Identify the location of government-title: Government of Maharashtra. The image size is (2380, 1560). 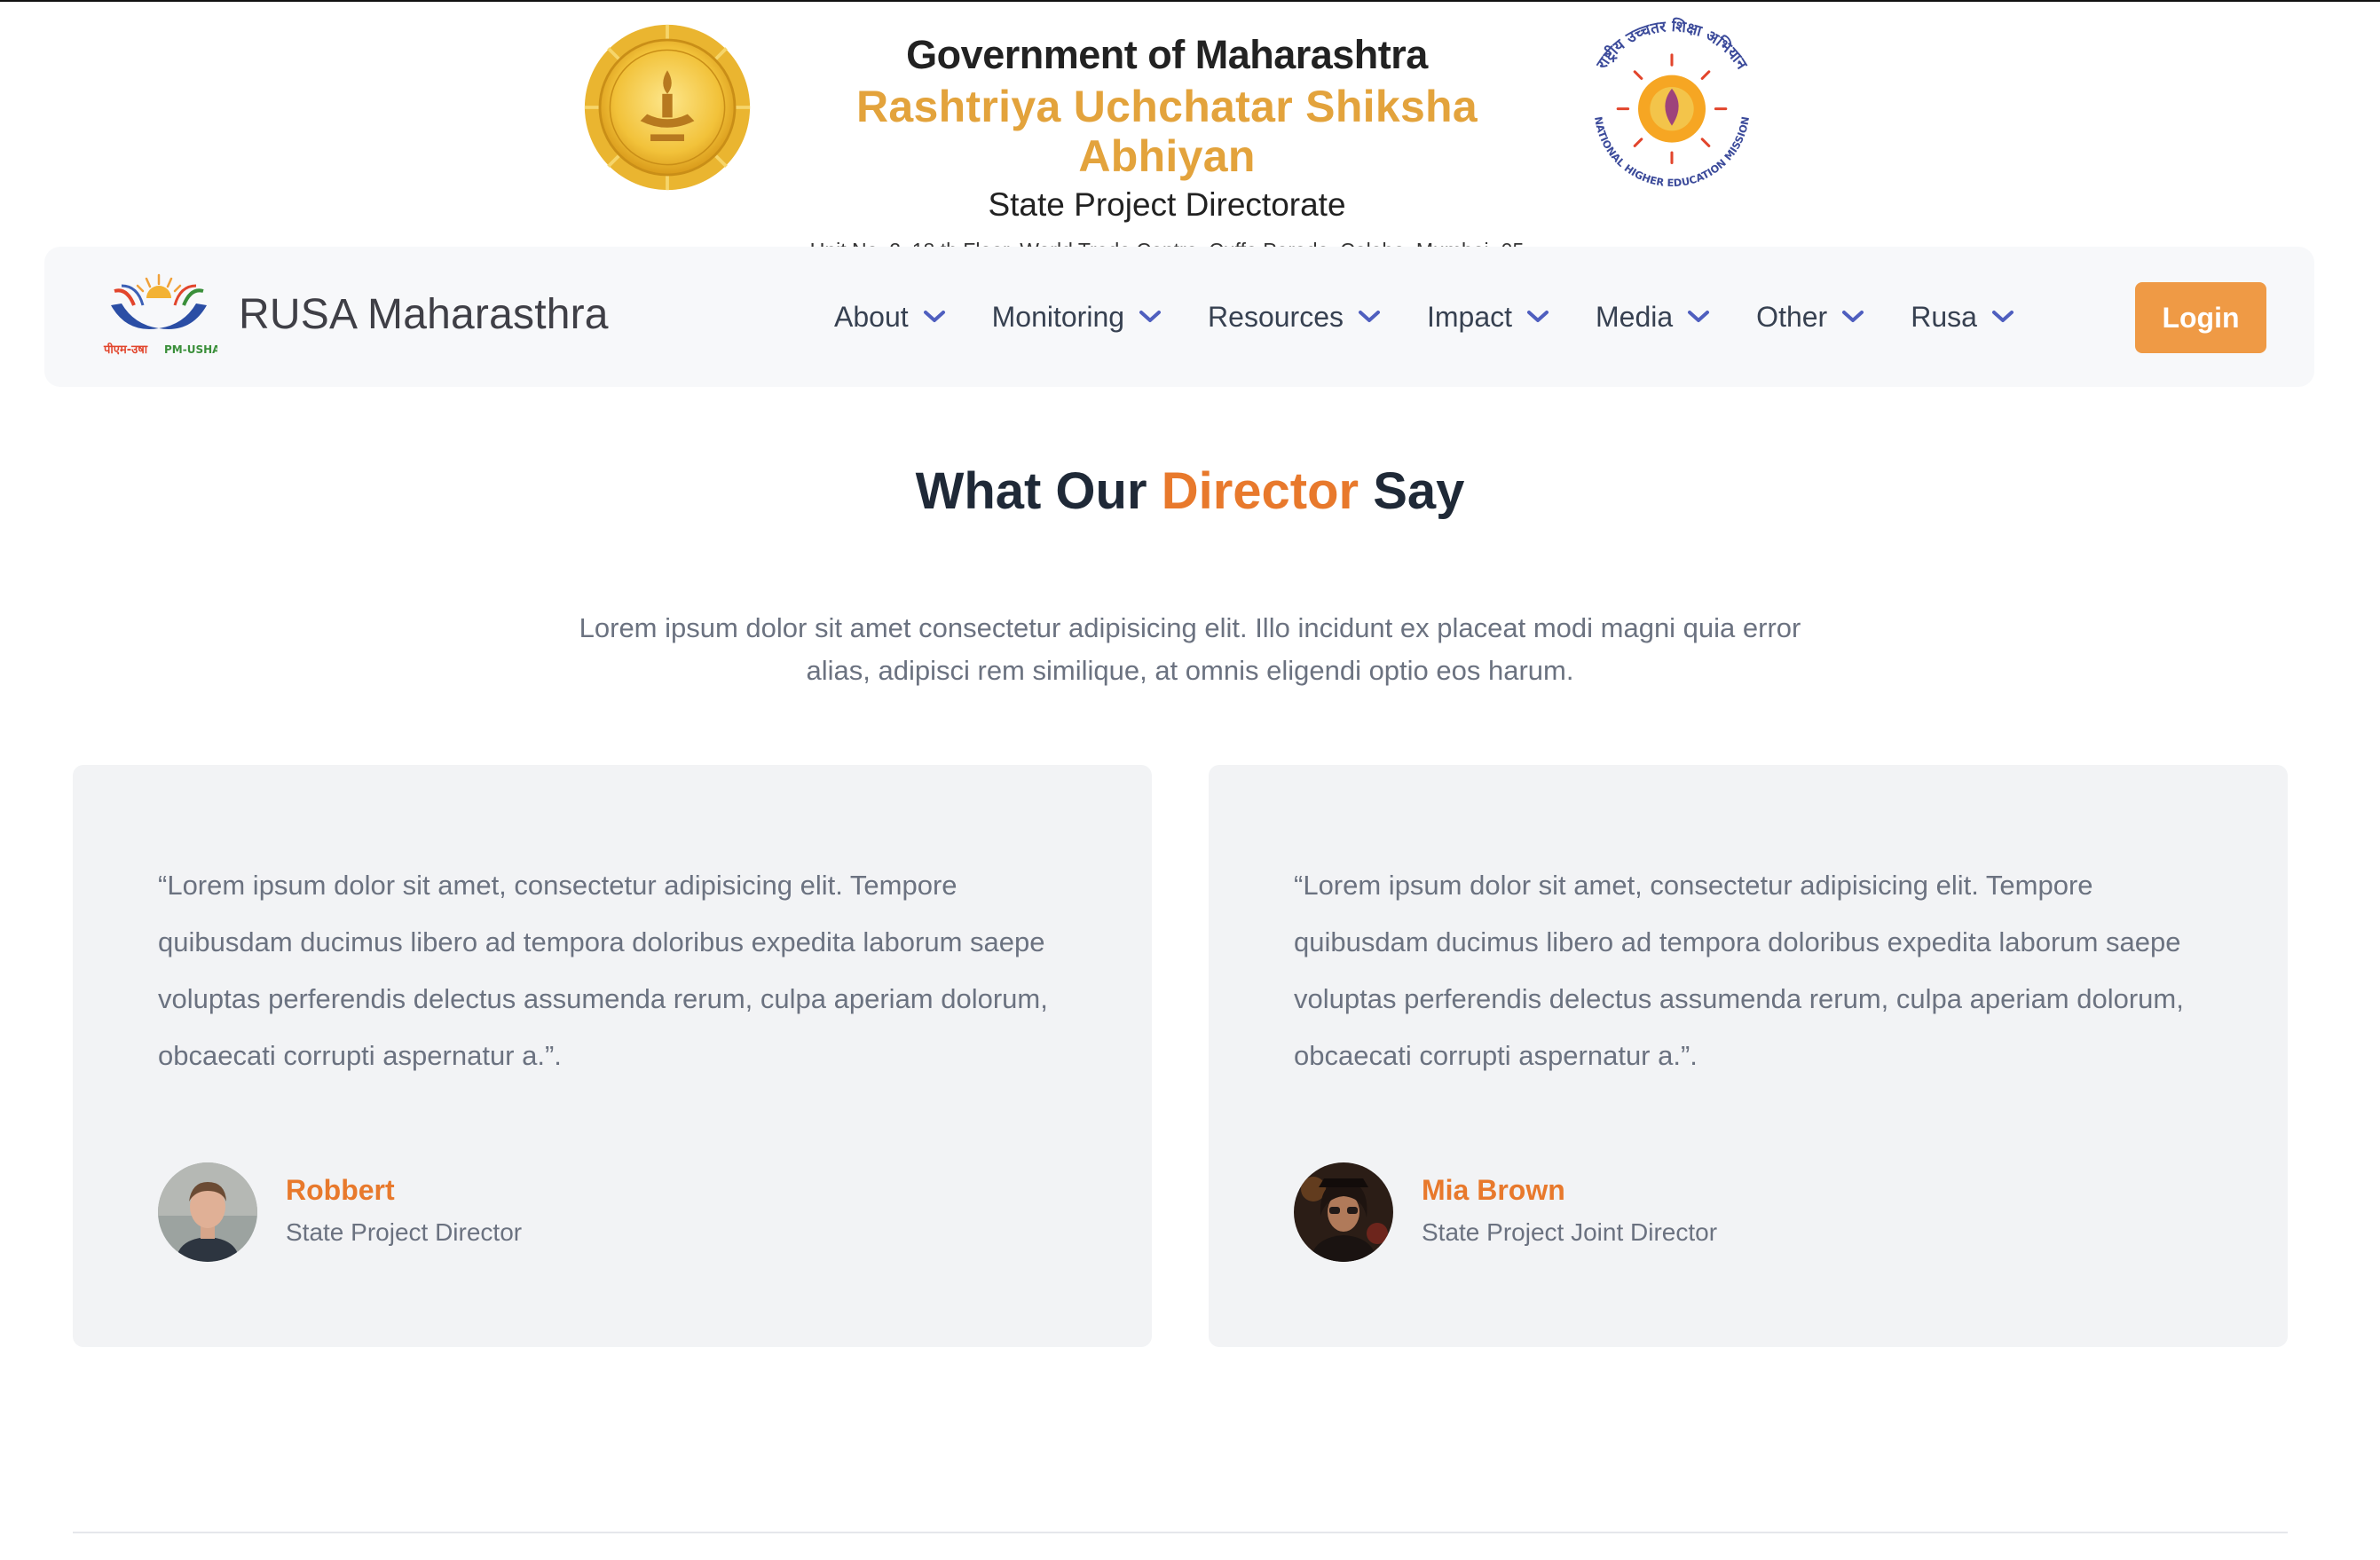
(1167, 54).